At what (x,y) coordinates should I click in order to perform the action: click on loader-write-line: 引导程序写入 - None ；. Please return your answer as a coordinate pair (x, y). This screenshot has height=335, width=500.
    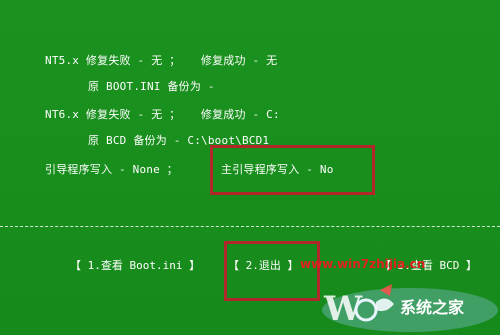
    Looking at the image, I should click on (111, 169).